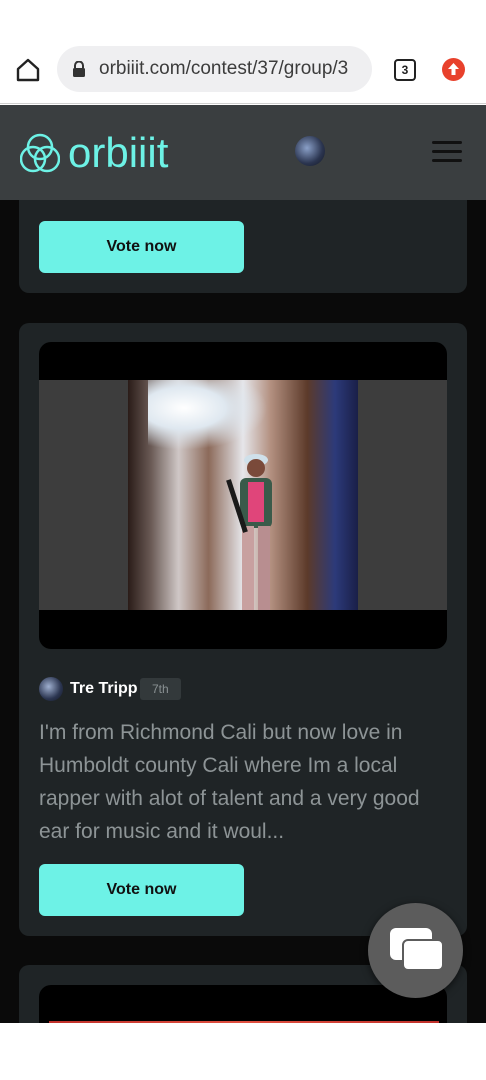 The image size is (486, 1080). I want to click on address-bar: orbiiit.com/contest/37/group/3, so click(214, 69).